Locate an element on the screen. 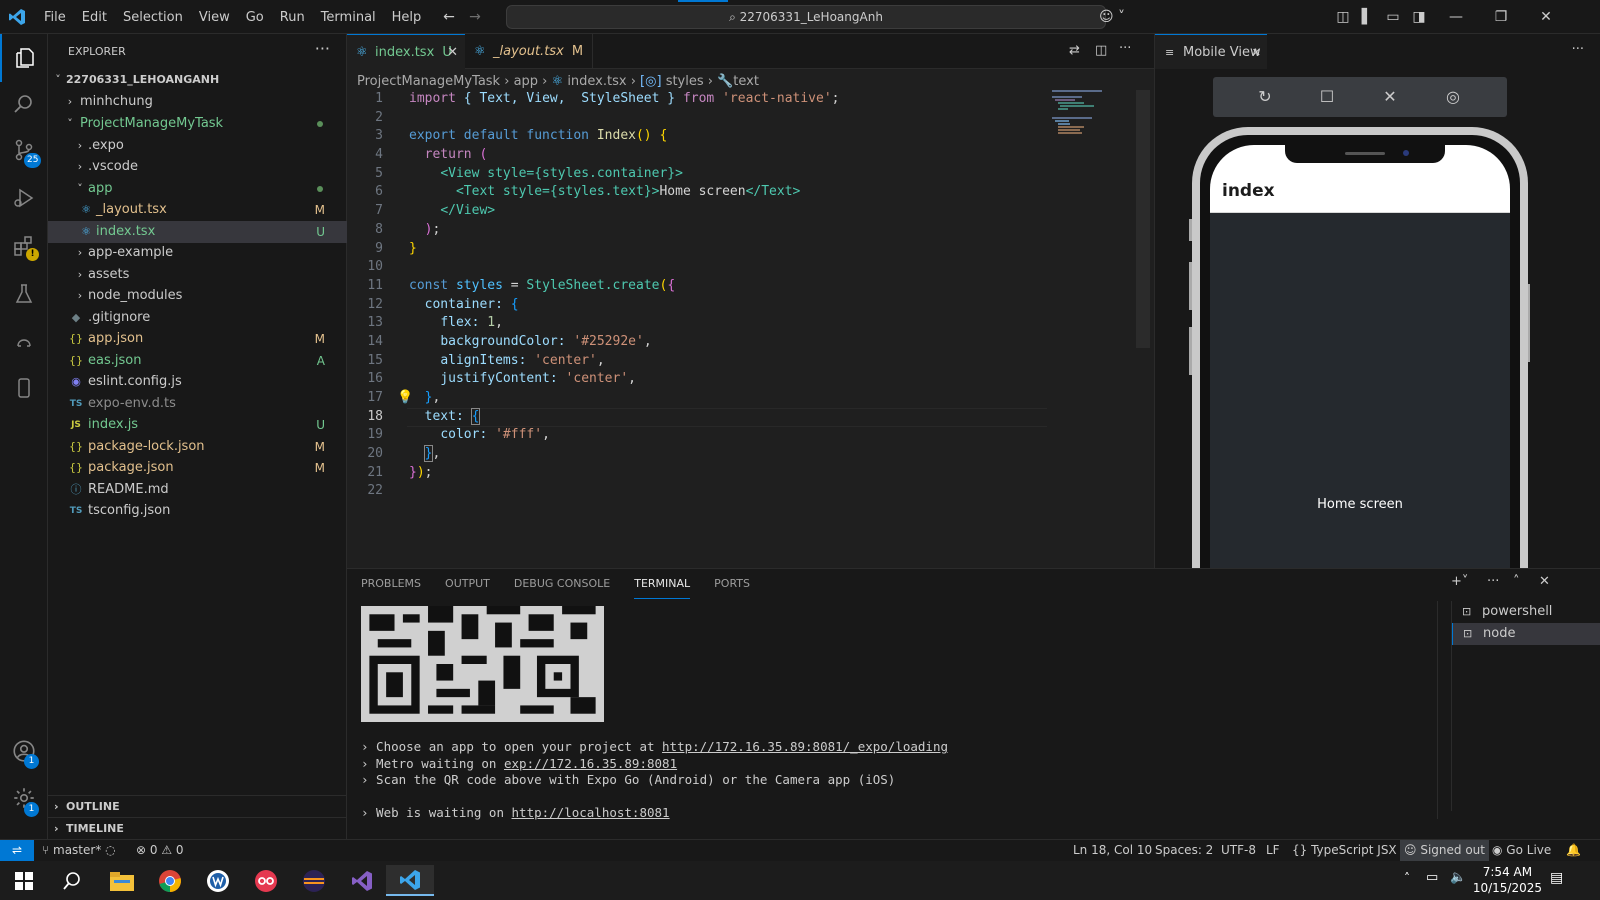 The image size is (1600, 900). menu-terminal: Terminal is located at coordinates (348, 17).